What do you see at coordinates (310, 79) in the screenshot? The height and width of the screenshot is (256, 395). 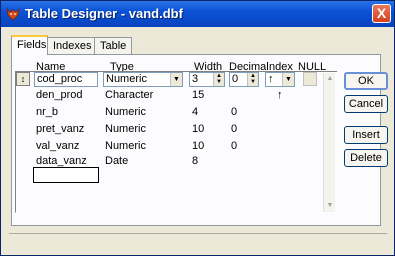 I see `null-toggle-button` at bounding box center [310, 79].